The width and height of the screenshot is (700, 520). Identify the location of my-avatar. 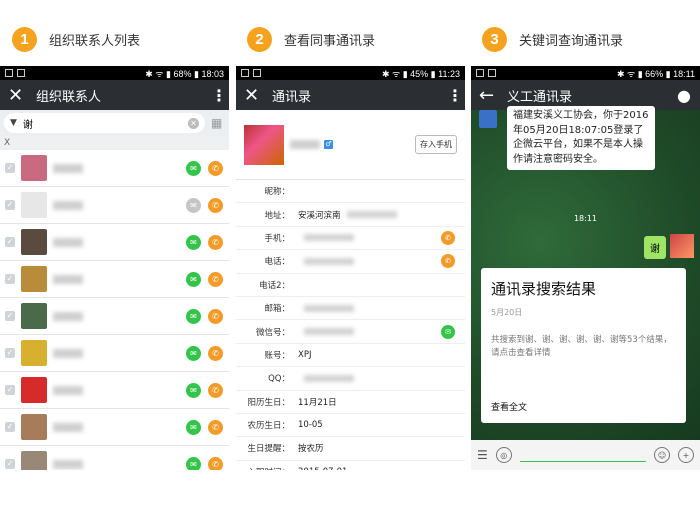
(682, 246).